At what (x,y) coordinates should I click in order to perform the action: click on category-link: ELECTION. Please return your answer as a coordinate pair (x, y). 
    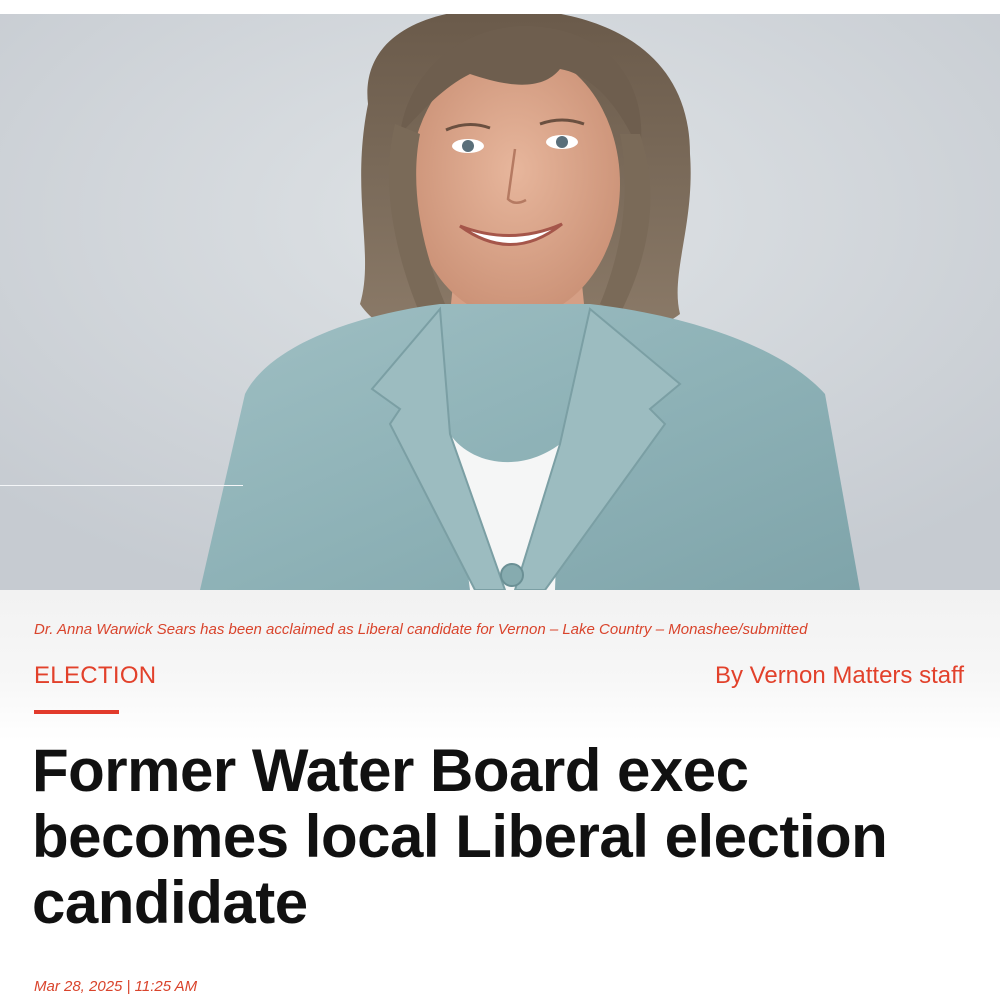
    Looking at the image, I should click on (95, 676).